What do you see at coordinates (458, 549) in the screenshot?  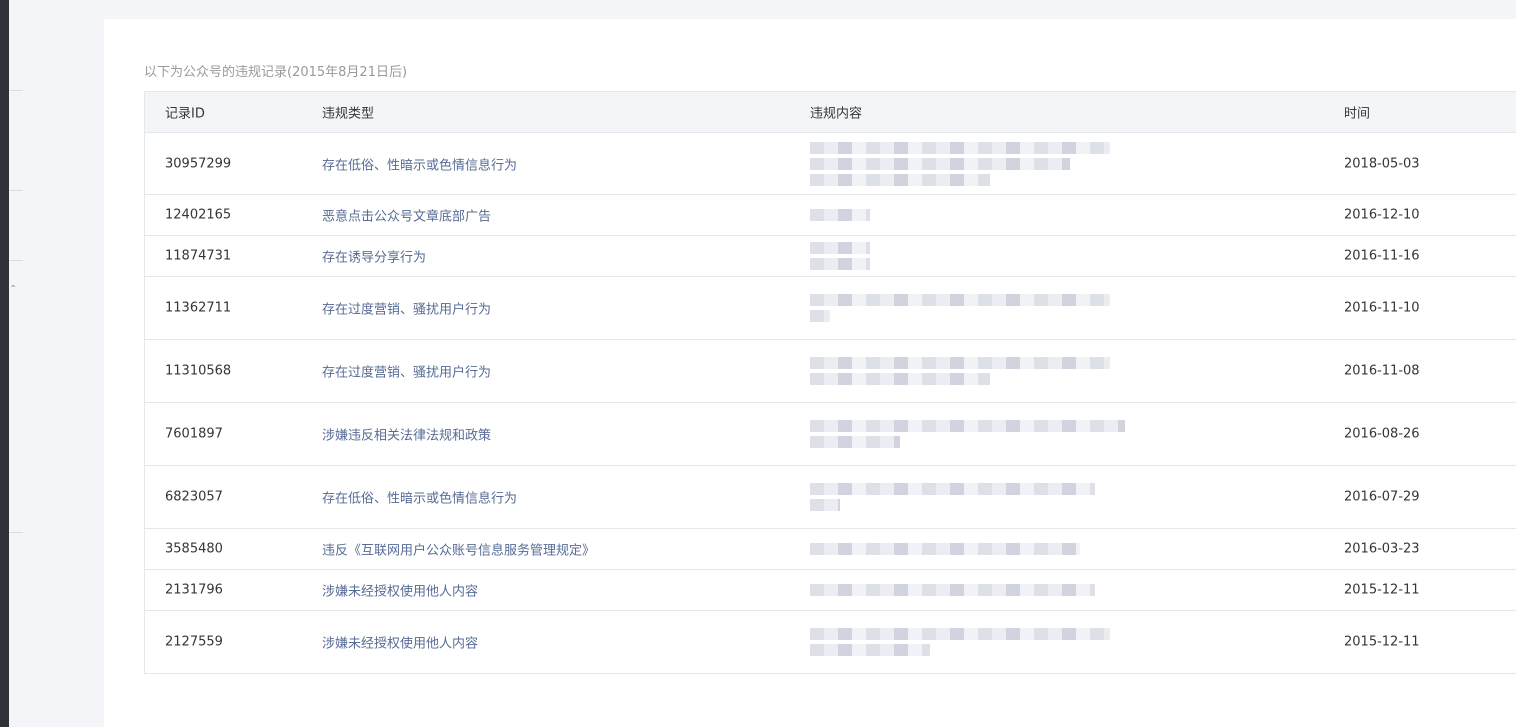 I see `violation-type-link: 违反《互联网用户公众账号信息服务管理规定》` at bounding box center [458, 549].